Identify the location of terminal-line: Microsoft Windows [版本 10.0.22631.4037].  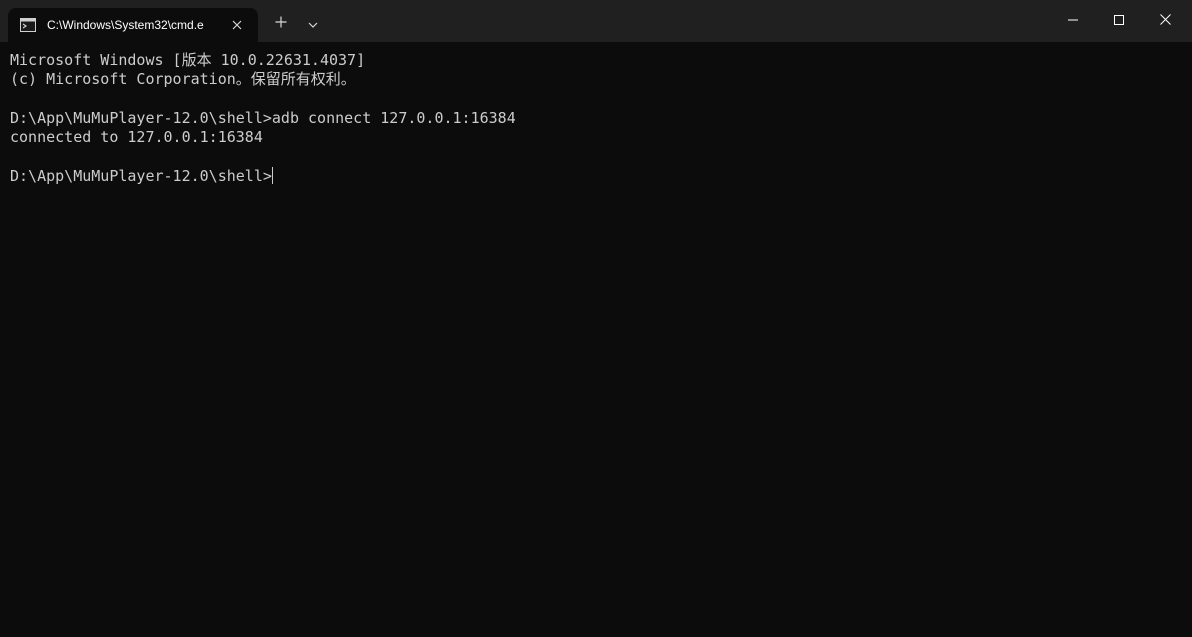
(188, 60).